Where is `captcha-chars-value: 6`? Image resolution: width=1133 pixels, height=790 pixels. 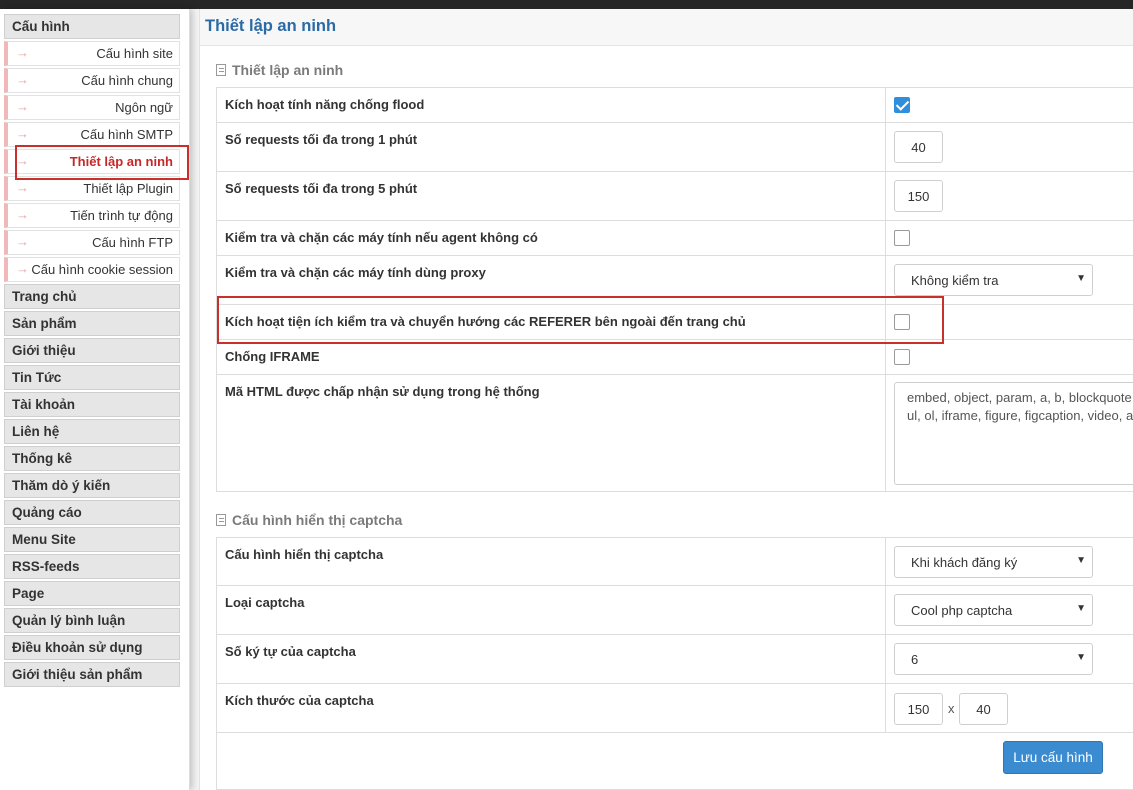 captcha-chars-value: 6 is located at coordinates (915, 659).